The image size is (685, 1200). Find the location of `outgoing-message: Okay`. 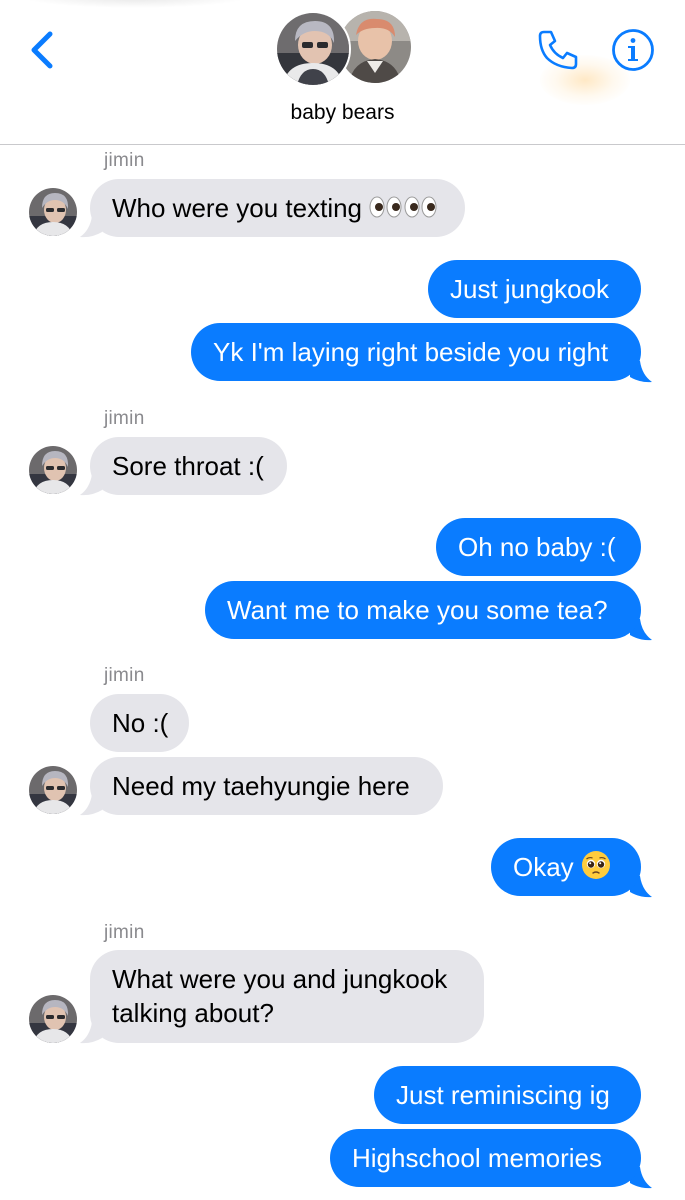

outgoing-message: Okay is located at coordinates (566, 867).